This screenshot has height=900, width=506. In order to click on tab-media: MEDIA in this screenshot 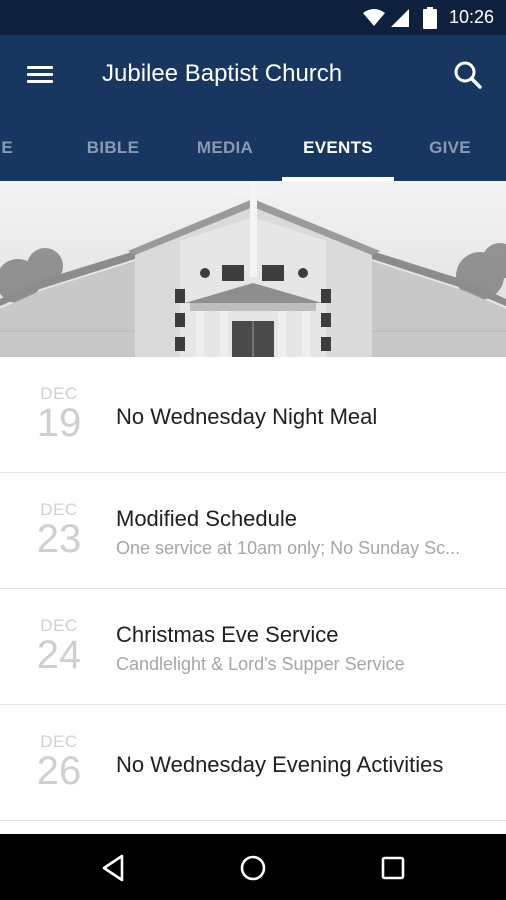, I will do `click(225, 148)`.